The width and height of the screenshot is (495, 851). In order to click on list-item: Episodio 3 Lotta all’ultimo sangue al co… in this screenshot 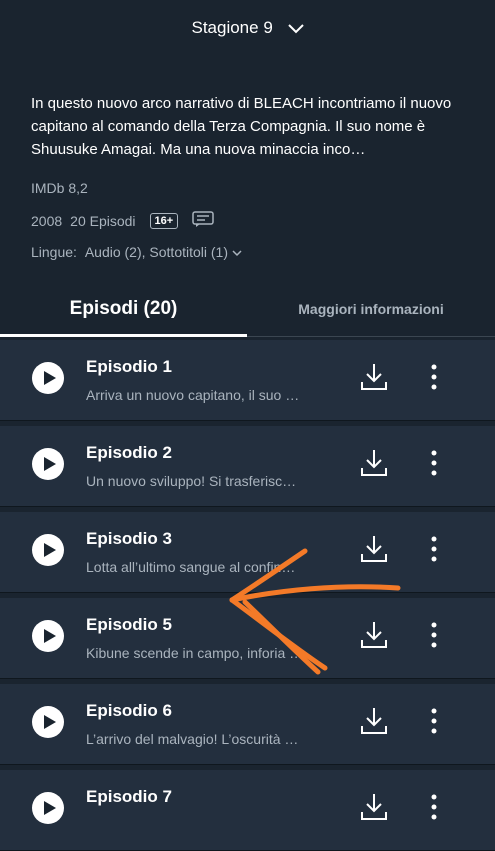, I will do `click(247, 552)`.